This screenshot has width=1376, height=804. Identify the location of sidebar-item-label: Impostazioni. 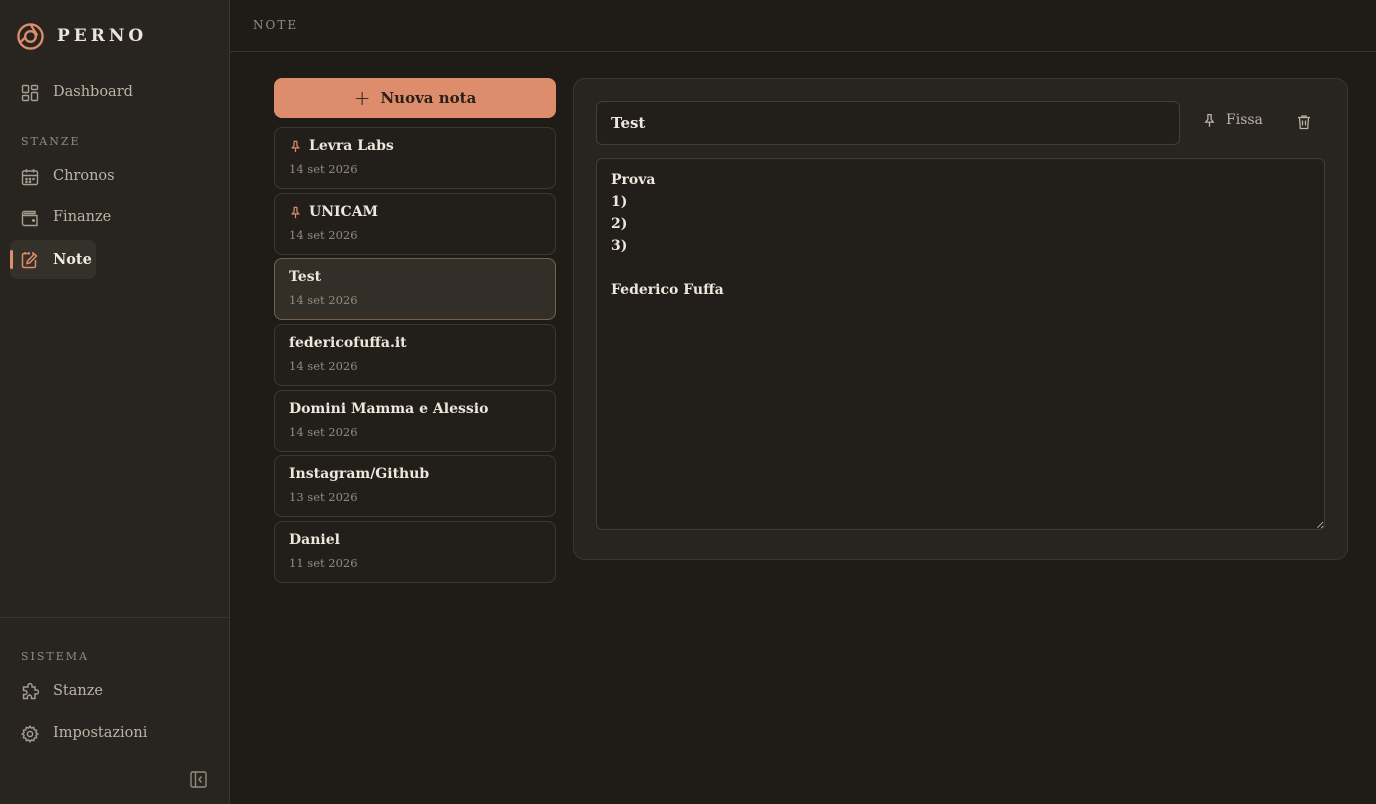
(100, 733).